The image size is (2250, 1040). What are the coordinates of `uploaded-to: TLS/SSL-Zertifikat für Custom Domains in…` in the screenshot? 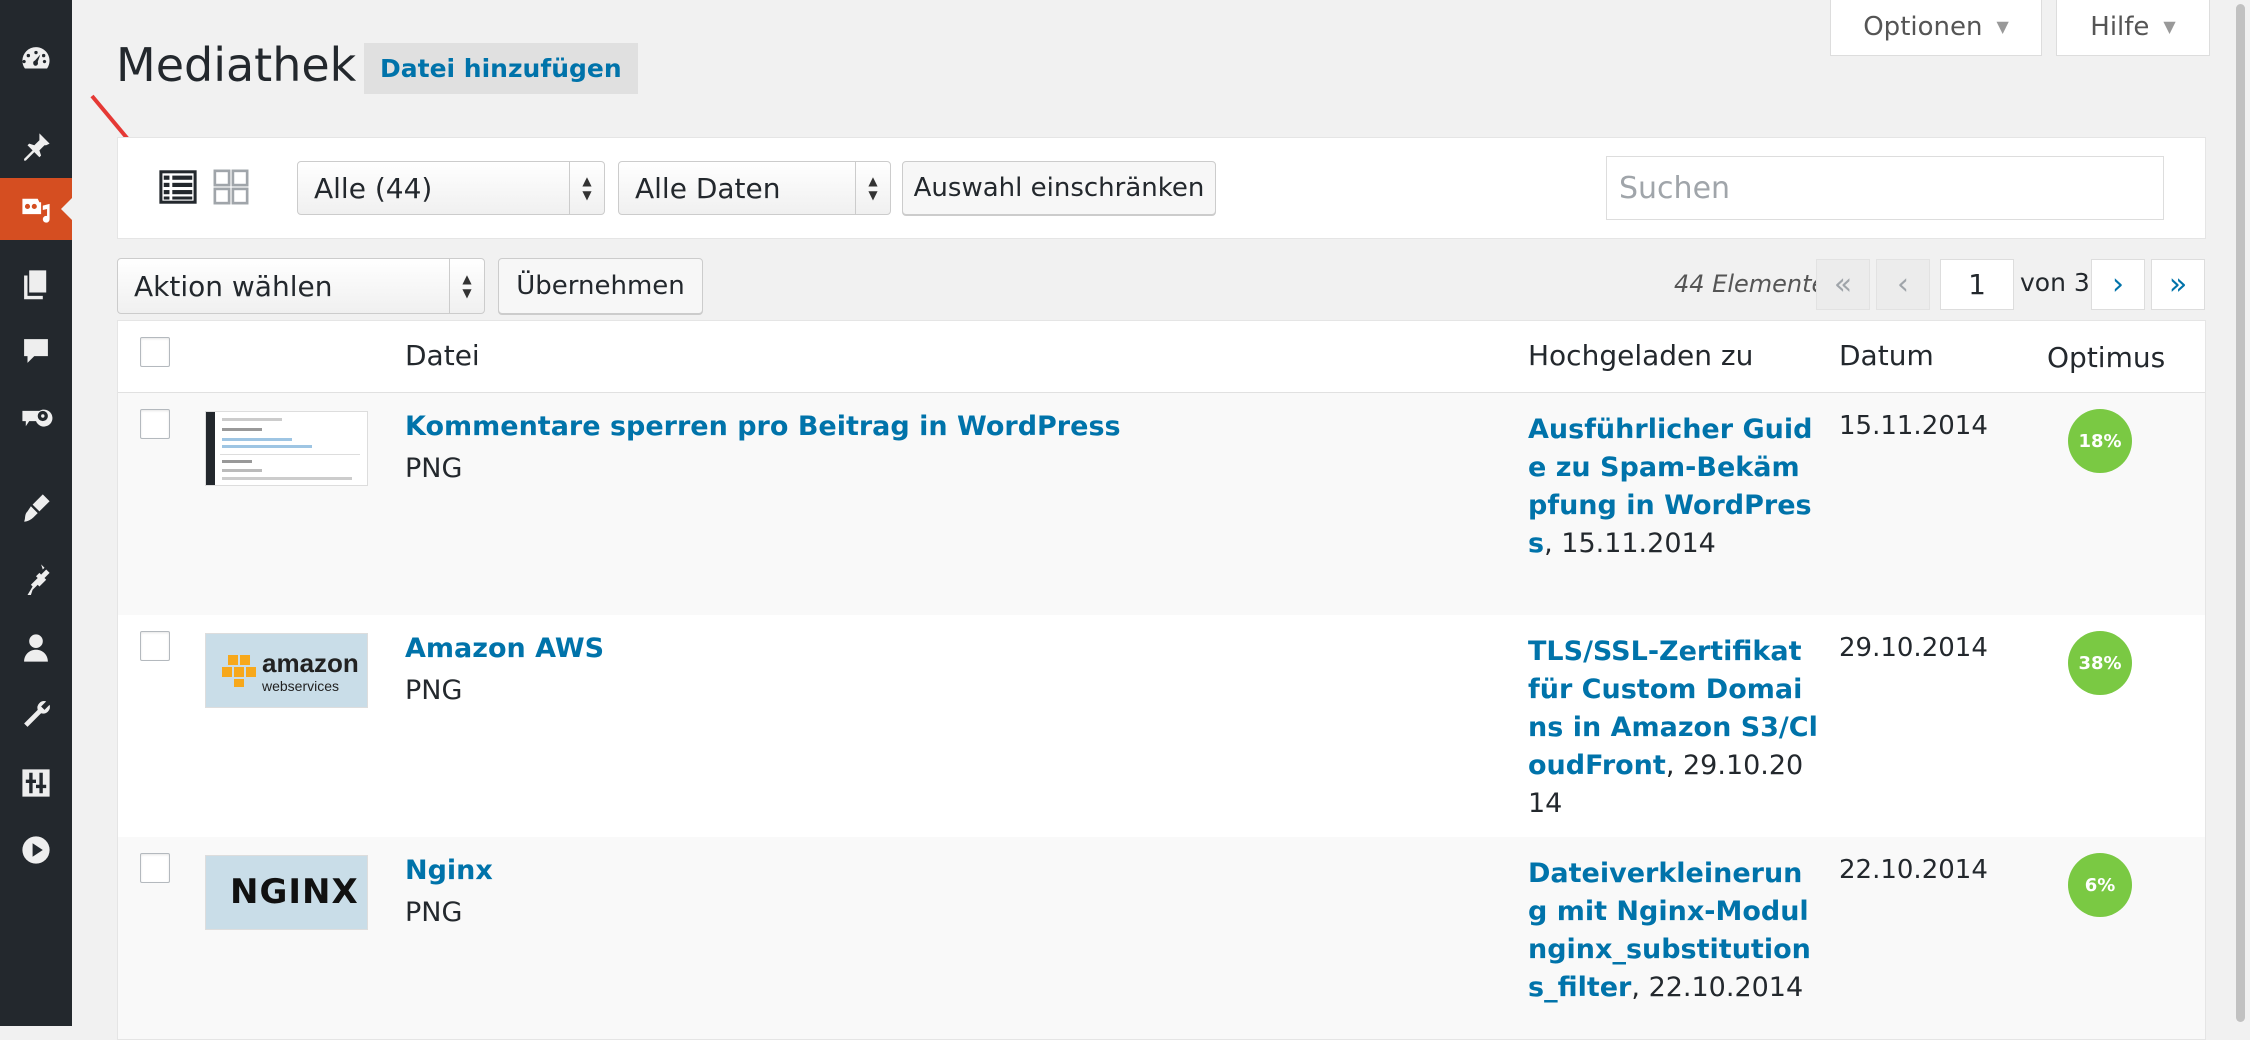 It's located at (1673, 728).